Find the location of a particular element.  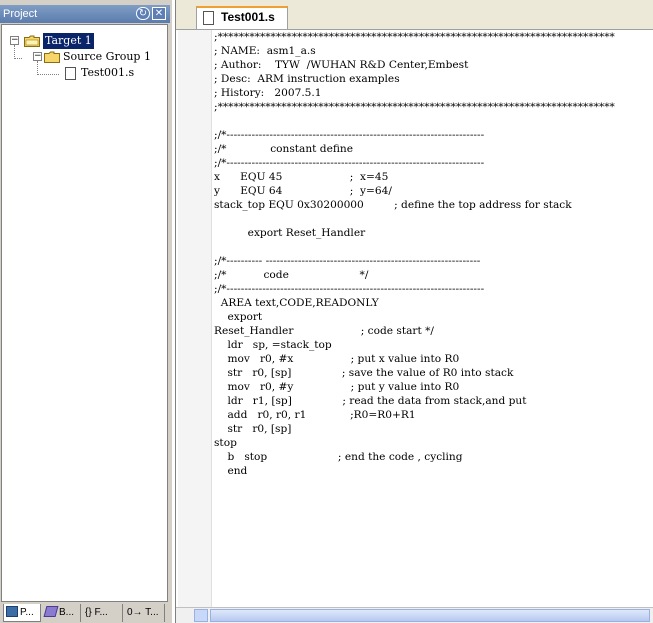

tree-item-file: Test001.s is located at coordinates (82, 73).